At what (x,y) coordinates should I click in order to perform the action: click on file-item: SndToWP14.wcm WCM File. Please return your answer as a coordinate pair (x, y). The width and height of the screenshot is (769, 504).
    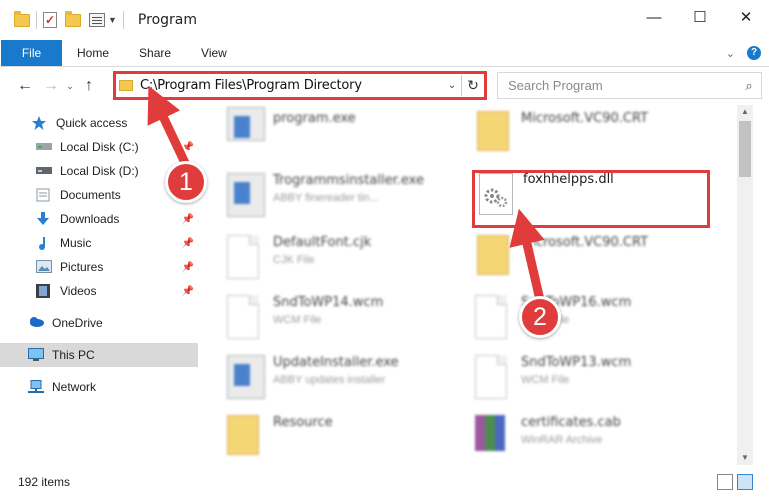
    Looking at the image, I should click on (335, 317).